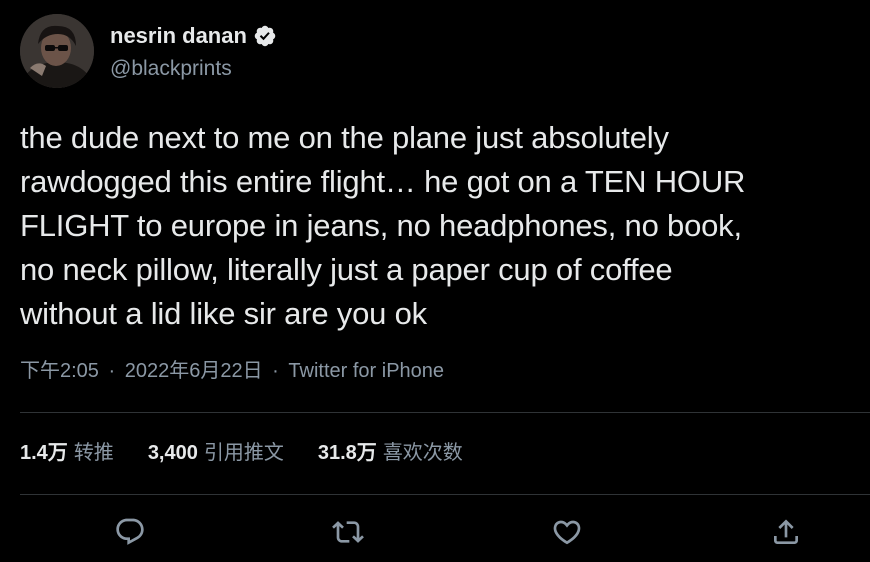 The height and width of the screenshot is (562, 870). I want to click on avatar, so click(57, 51).